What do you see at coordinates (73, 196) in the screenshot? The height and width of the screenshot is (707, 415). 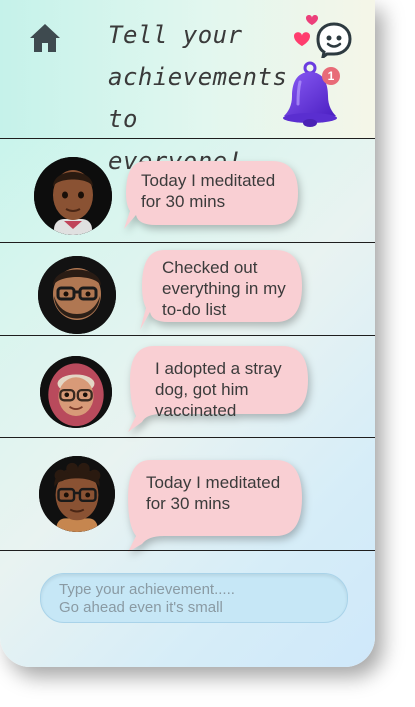 I see `avatar-man-braids` at bounding box center [73, 196].